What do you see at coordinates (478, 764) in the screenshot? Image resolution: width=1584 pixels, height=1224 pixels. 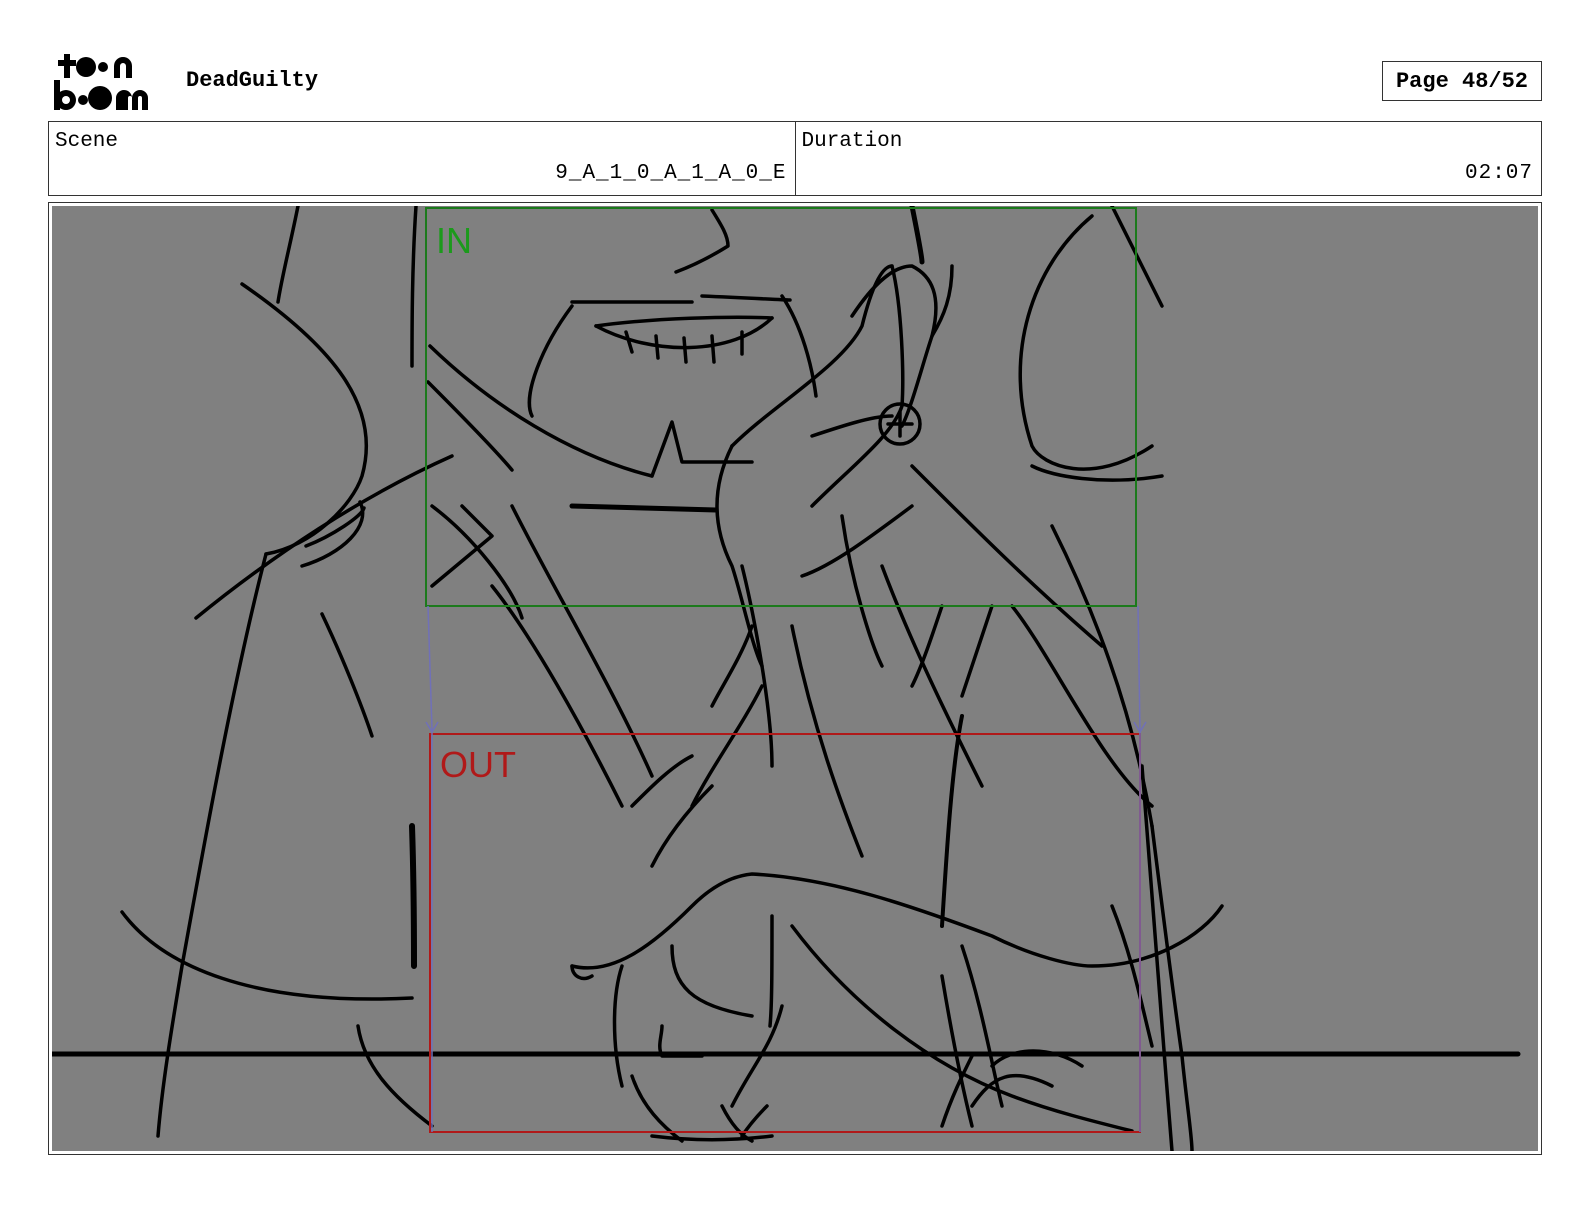 I see `camera-out-label: OUT` at bounding box center [478, 764].